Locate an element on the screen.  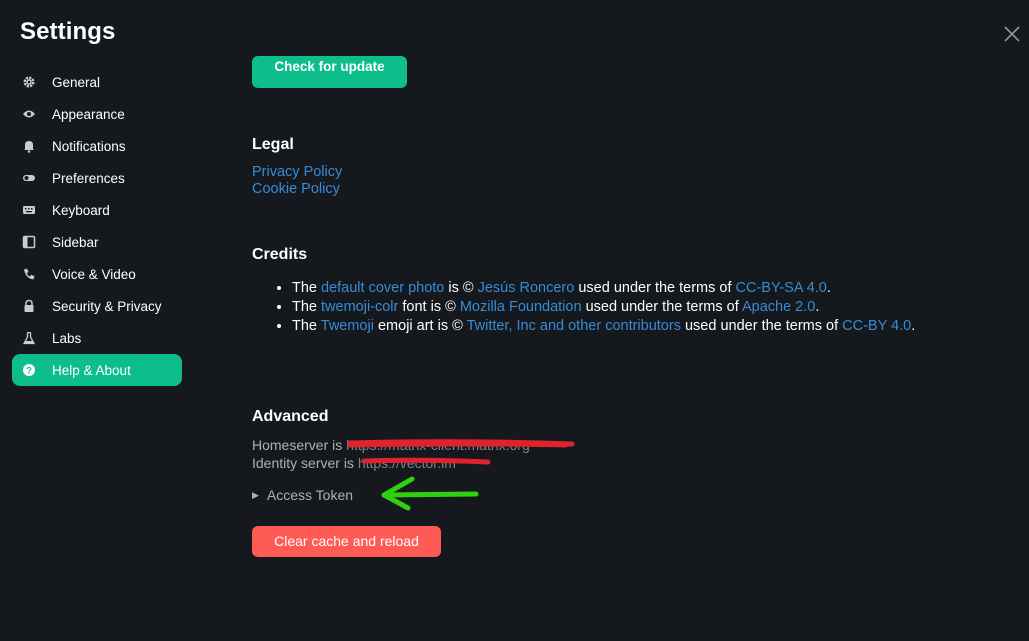
license-link: CC-BY 4.0 is located at coordinates (876, 326).